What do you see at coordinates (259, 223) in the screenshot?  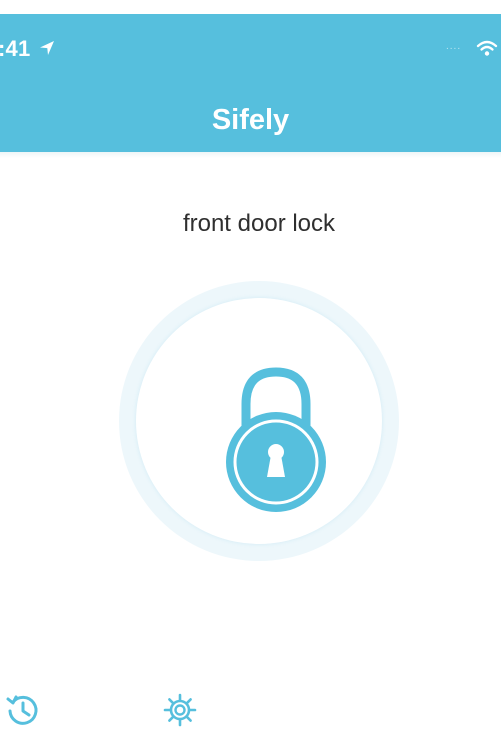 I see `lock-name: front door lock` at bounding box center [259, 223].